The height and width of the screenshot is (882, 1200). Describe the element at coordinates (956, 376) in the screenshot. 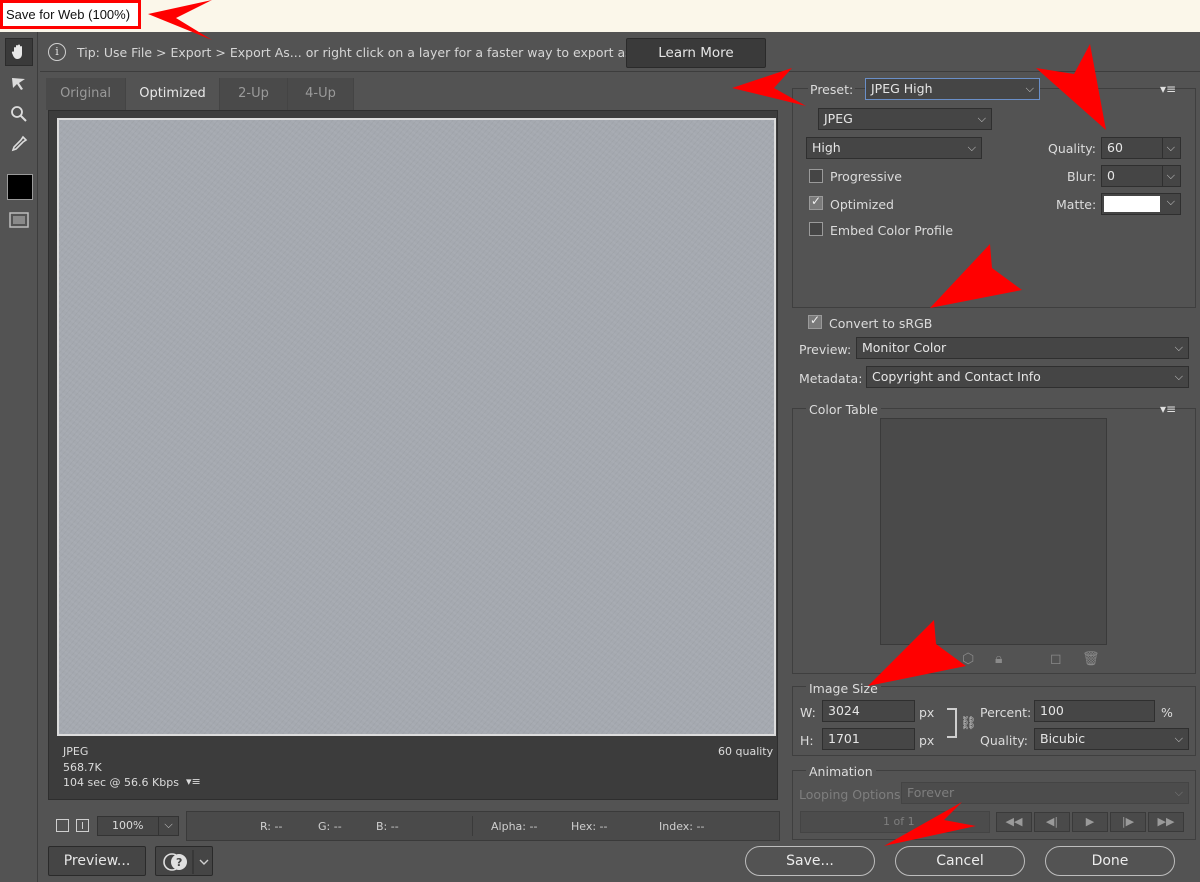

I see `metadata-value: Copyright and Contact Info` at that location.